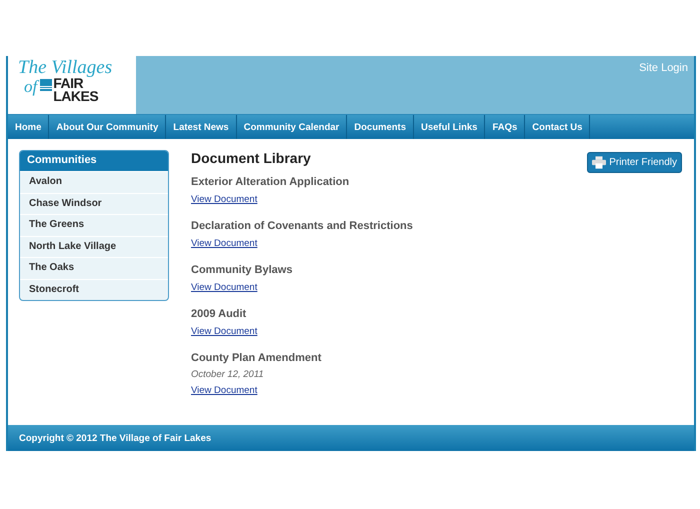  I want to click on sidebar-item: Avalon, so click(94, 181).